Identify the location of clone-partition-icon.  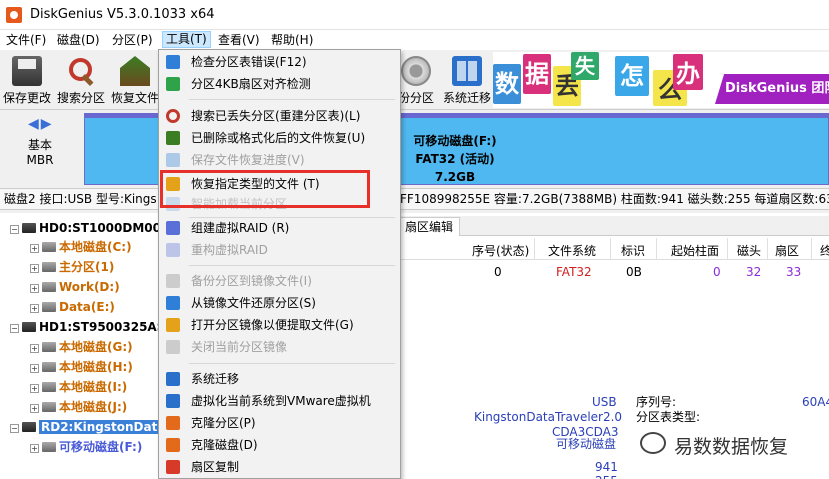
(173, 423).